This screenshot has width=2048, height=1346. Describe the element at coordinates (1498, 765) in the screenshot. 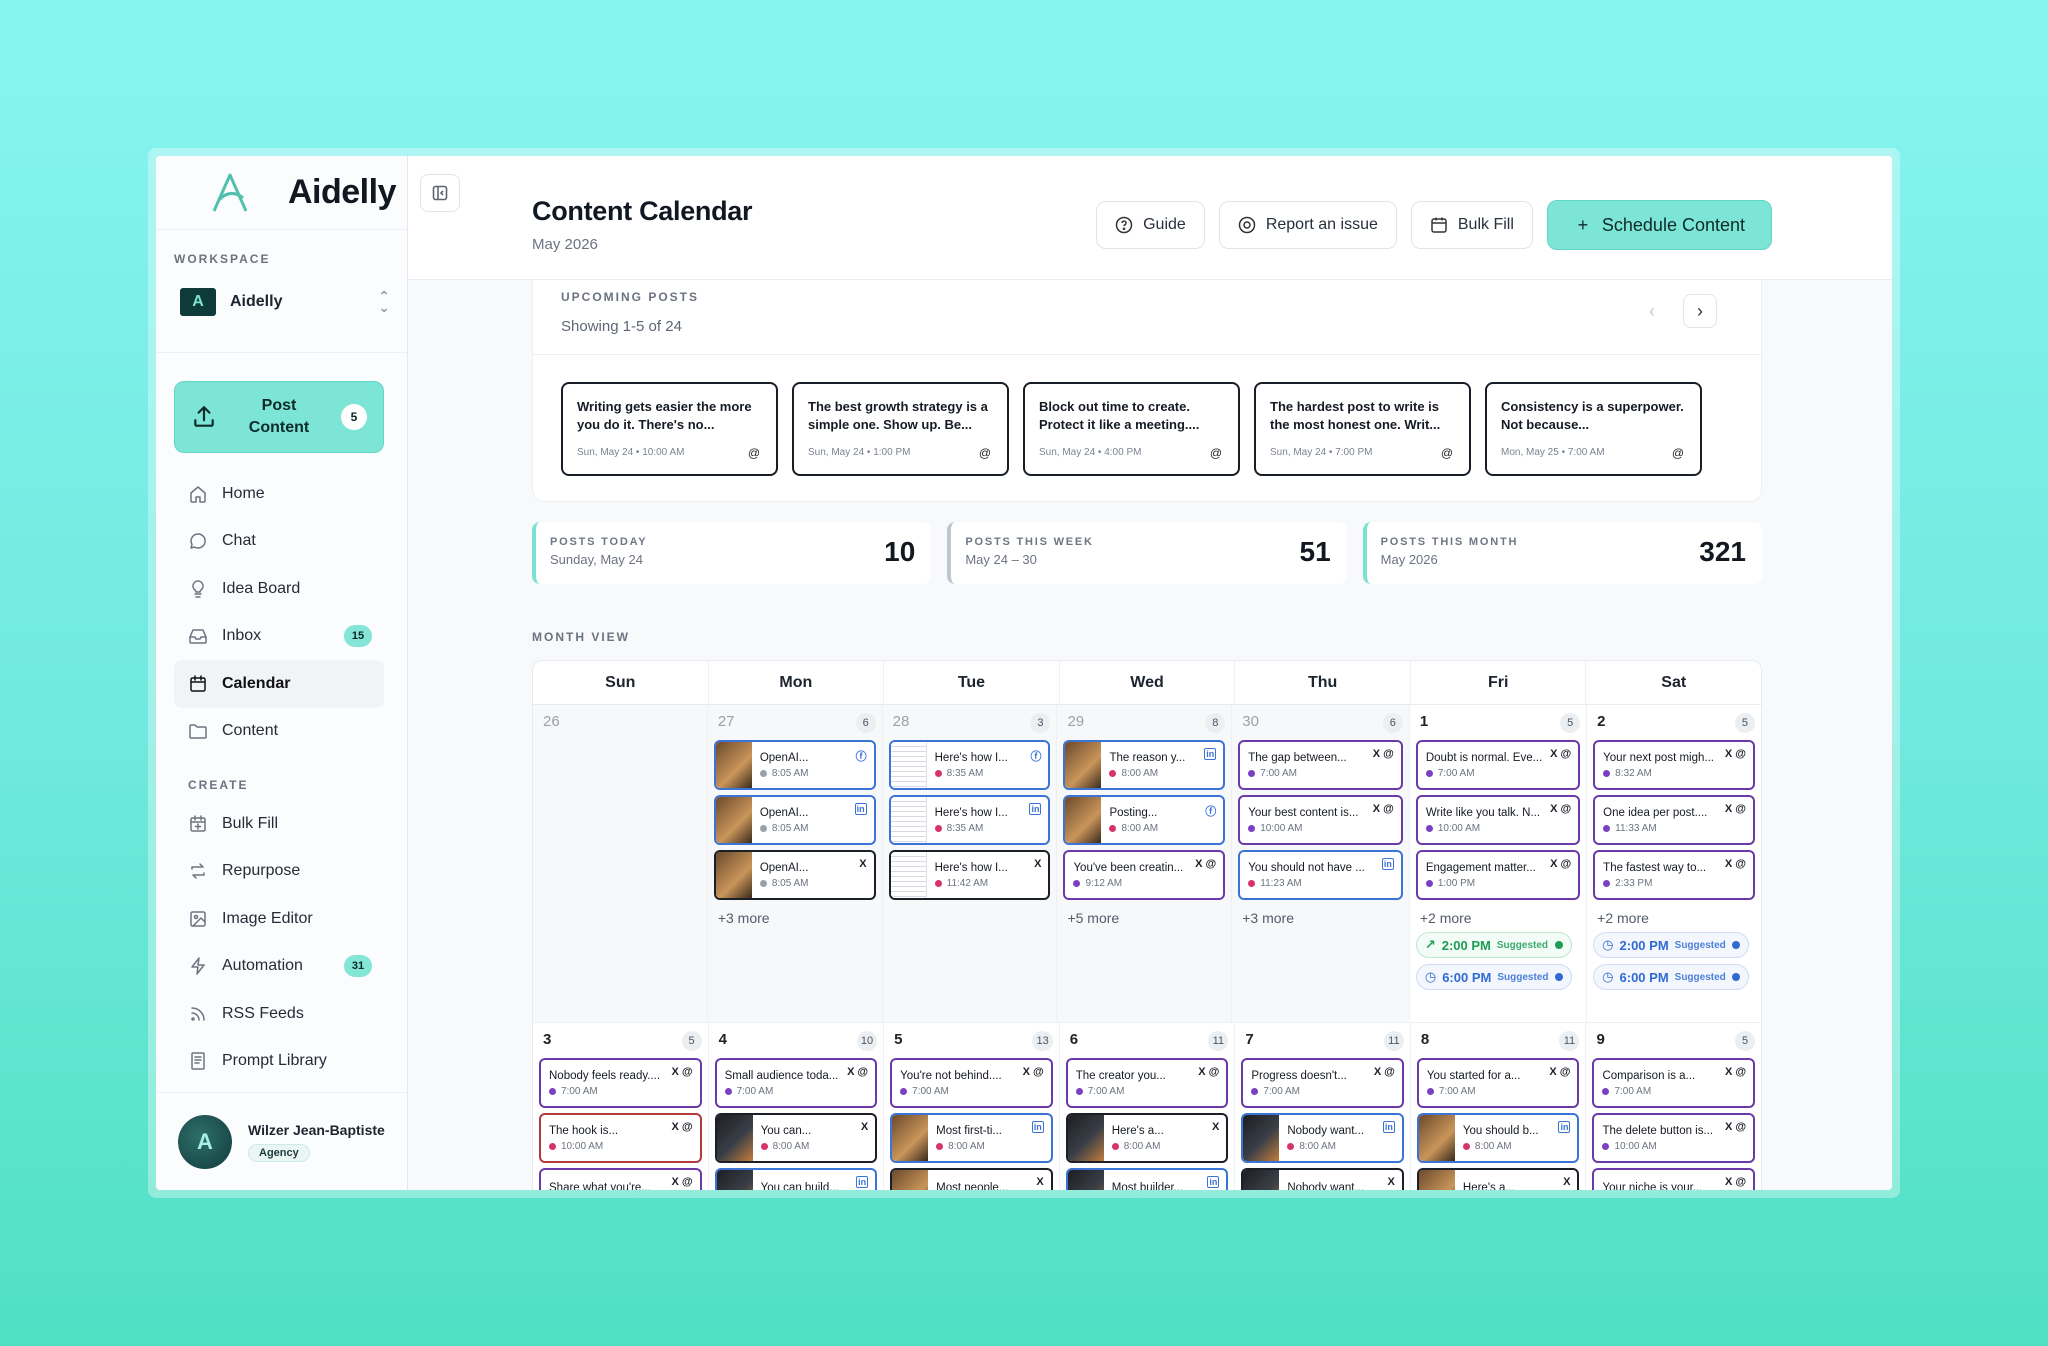

I see `calendar-post: Doubt is normal. Eve... 7:00 AM X @` at that location.